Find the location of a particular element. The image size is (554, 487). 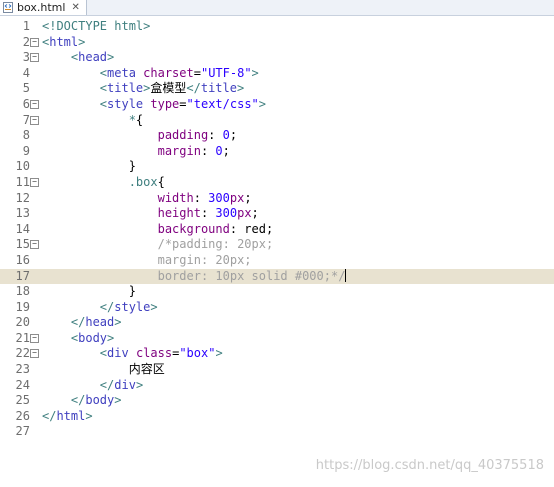

code-line: 1 <!DOCTYPE html> is located at coordinates (277, 27).